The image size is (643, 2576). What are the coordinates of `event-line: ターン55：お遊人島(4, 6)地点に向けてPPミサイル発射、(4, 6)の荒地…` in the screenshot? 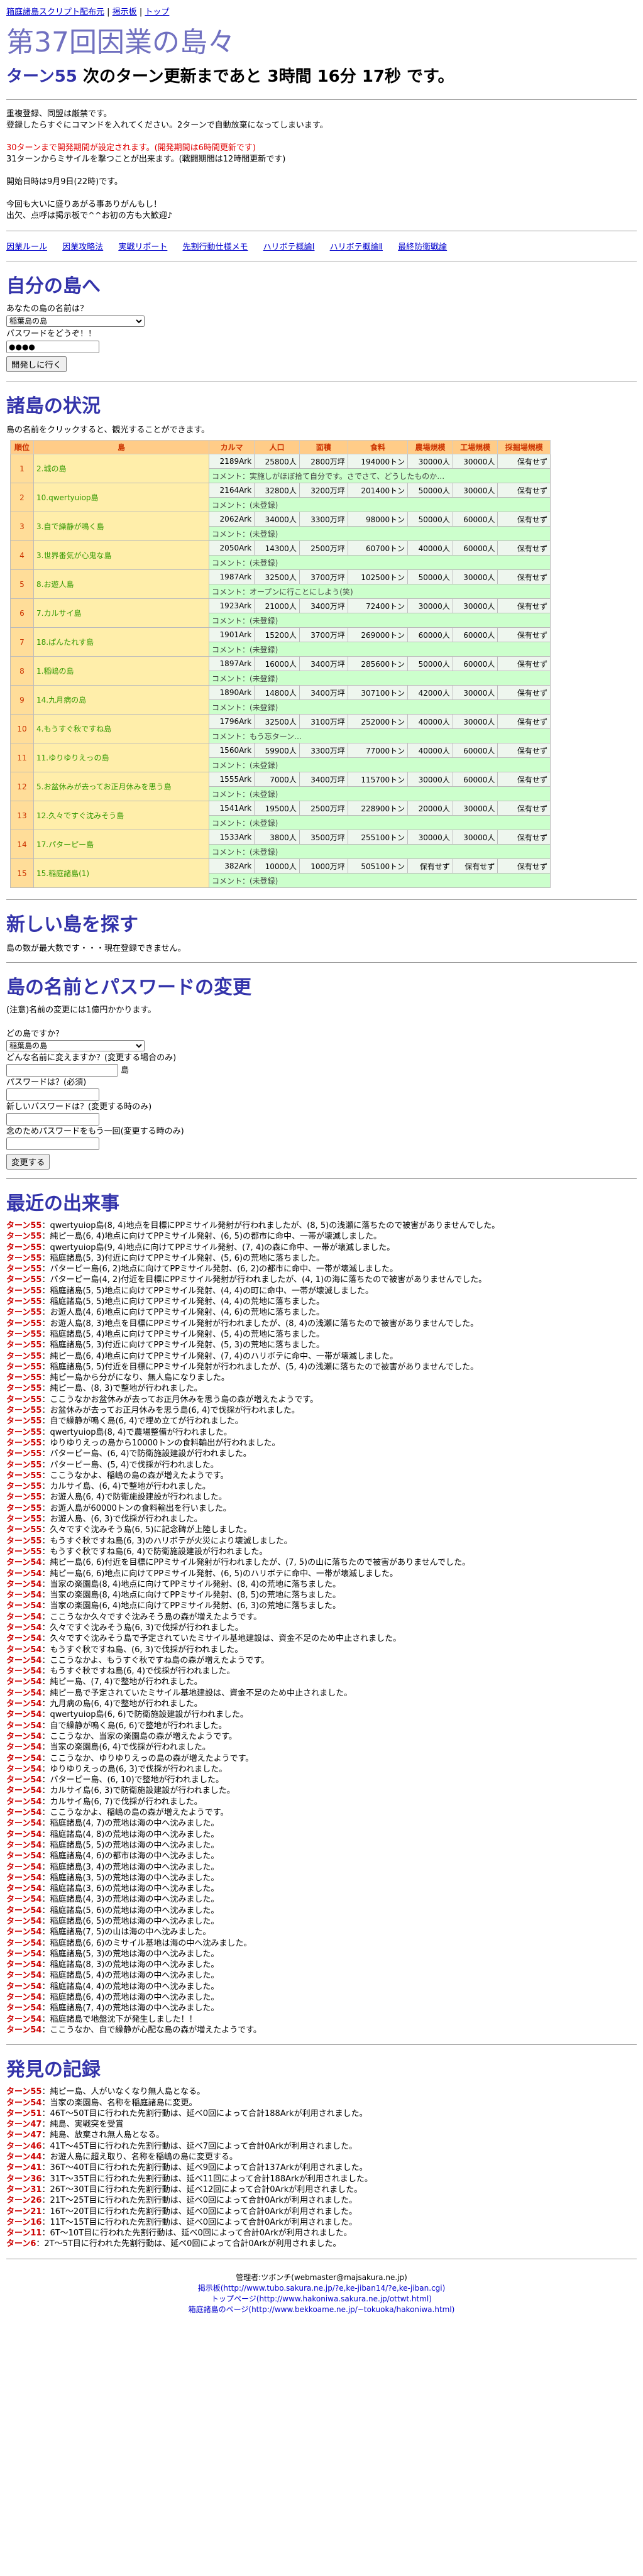 It's located at (321, 1312).